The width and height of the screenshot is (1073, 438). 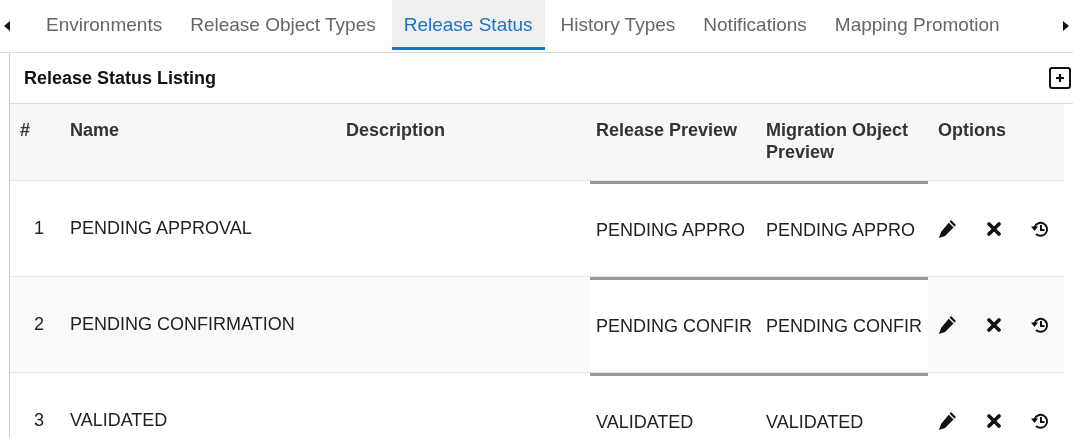 What do you see at coordinates (35, 325) in the screenshot?
I see `table-cell: 2` at bounding box center [35, 325].